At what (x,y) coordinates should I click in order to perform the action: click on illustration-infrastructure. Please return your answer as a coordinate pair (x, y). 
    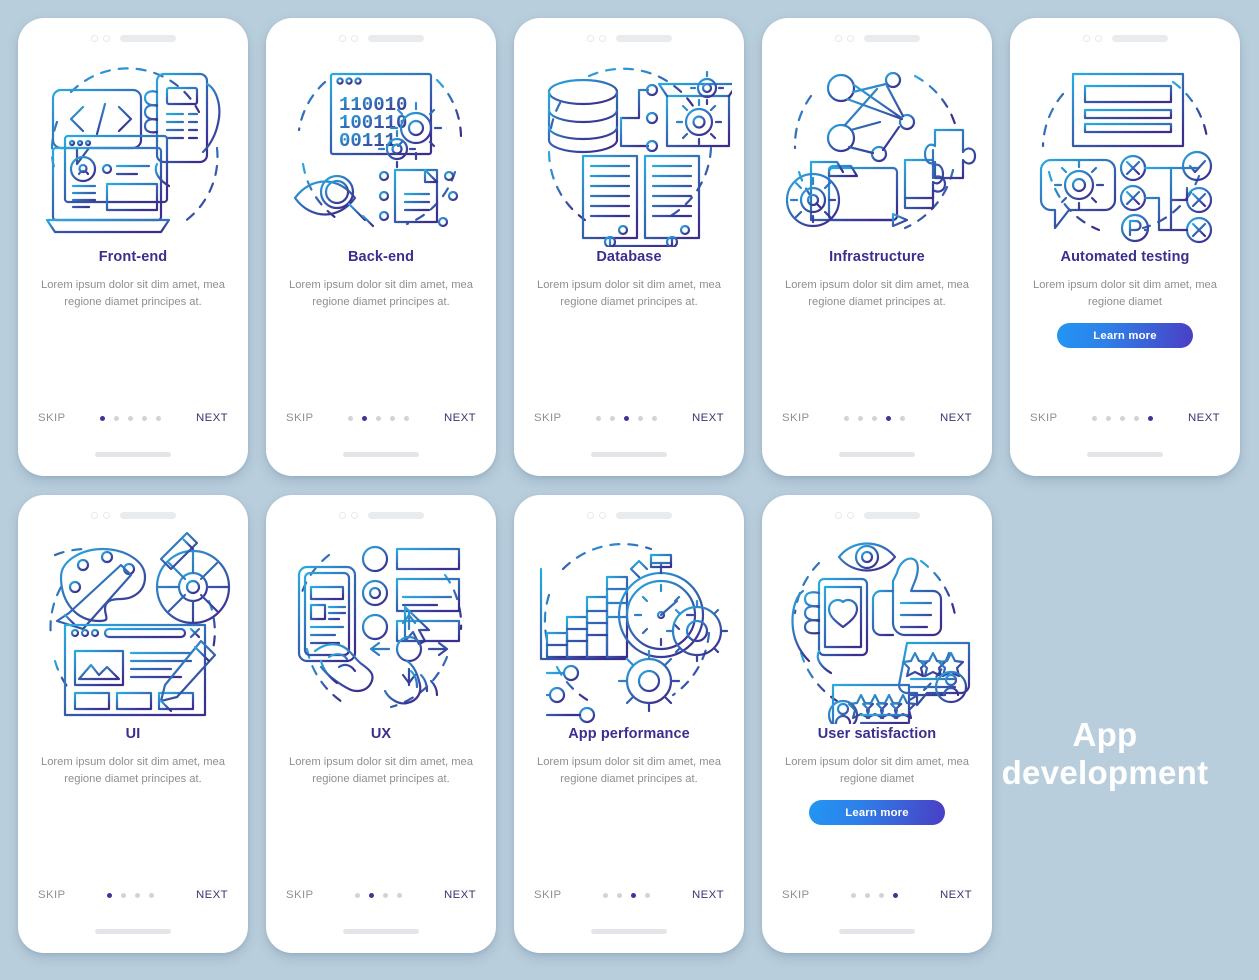
    Looking at the image, I should click on (877, 149).